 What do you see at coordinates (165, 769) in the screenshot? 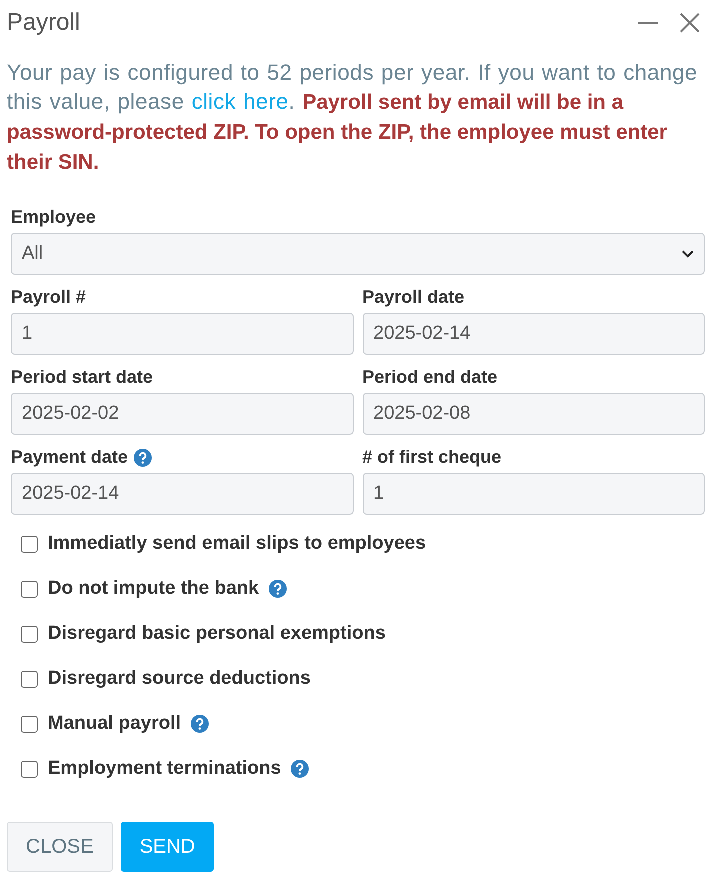
I see `checkbox-label: Employment terminations` at bounding box center [165, 769].